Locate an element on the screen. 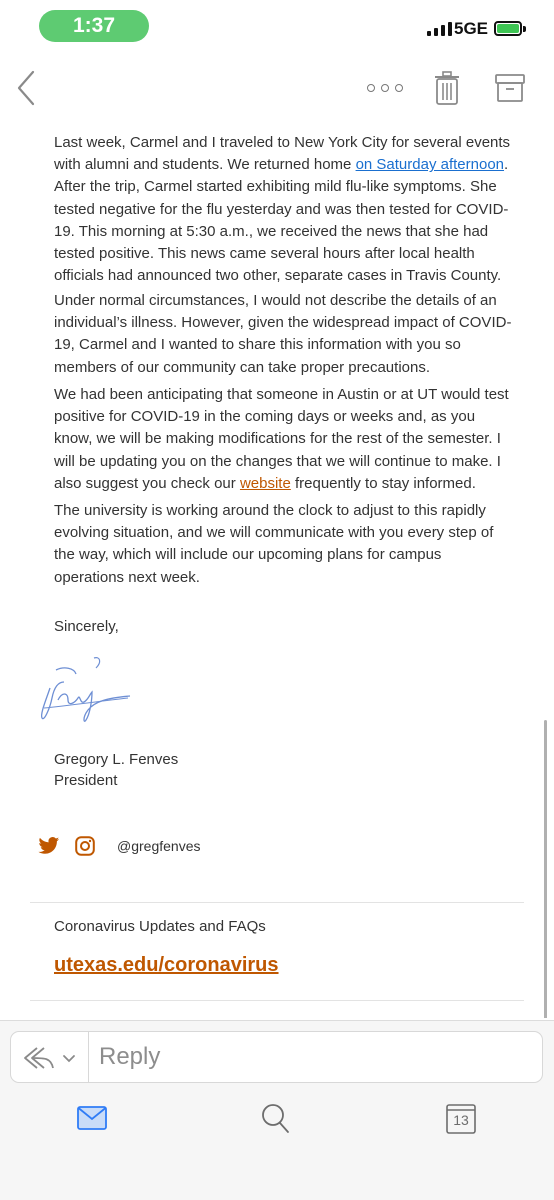 The width and height of the screenshot is (554, 1200). faq-label: Coronavirus Updates and FAQs is located at coordinates (160, 926).